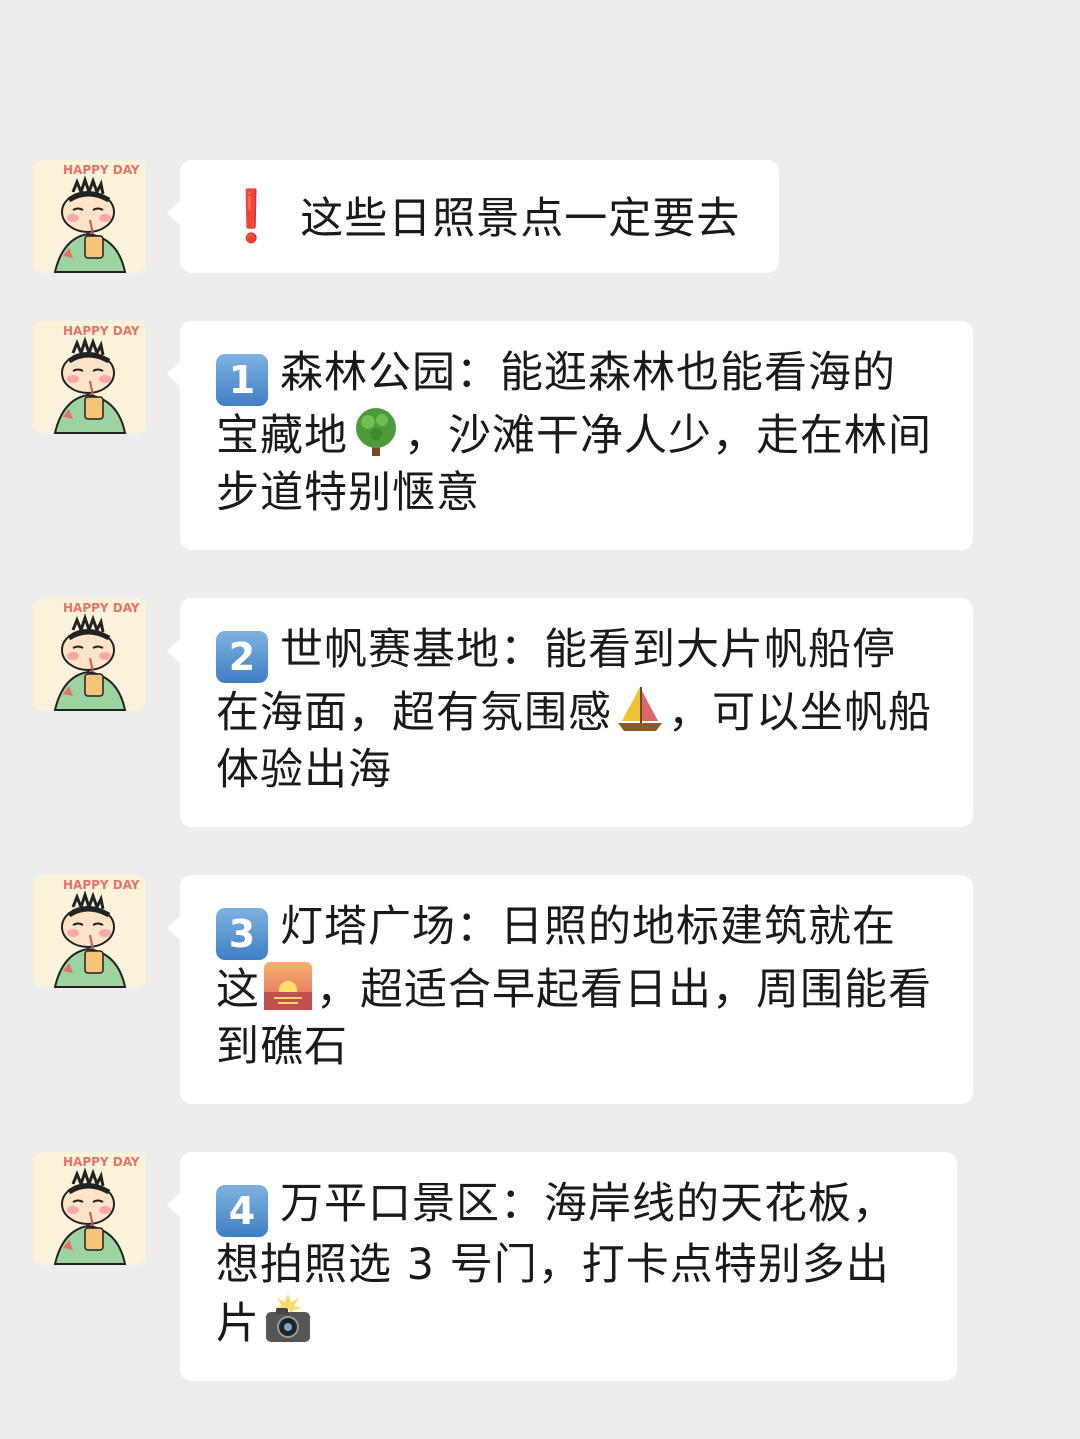  What do you see at coordinates (242, 657) in the screenshot?
I see `number-badge-icon: 2` at bounding box center [242, 657].